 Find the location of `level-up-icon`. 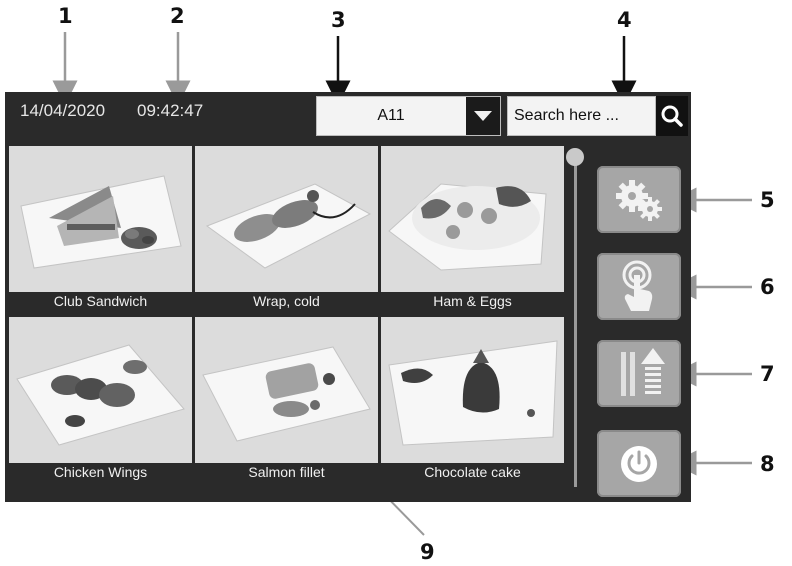

level-up-icon is located at coordinates (643, 372).